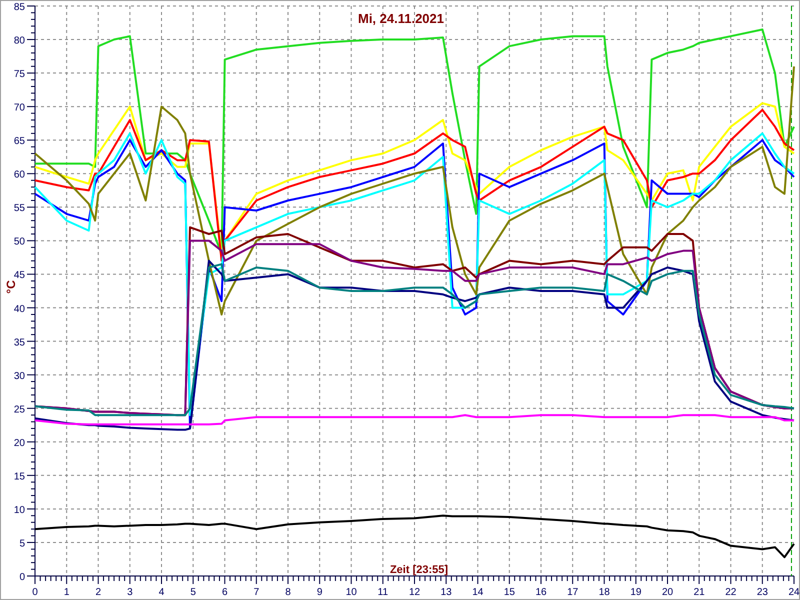 The height and width of the screenshot is (600, 800). Describe the element at coordinates (604, 592) in the screenshot. I see `tick-label: 18` at that location.